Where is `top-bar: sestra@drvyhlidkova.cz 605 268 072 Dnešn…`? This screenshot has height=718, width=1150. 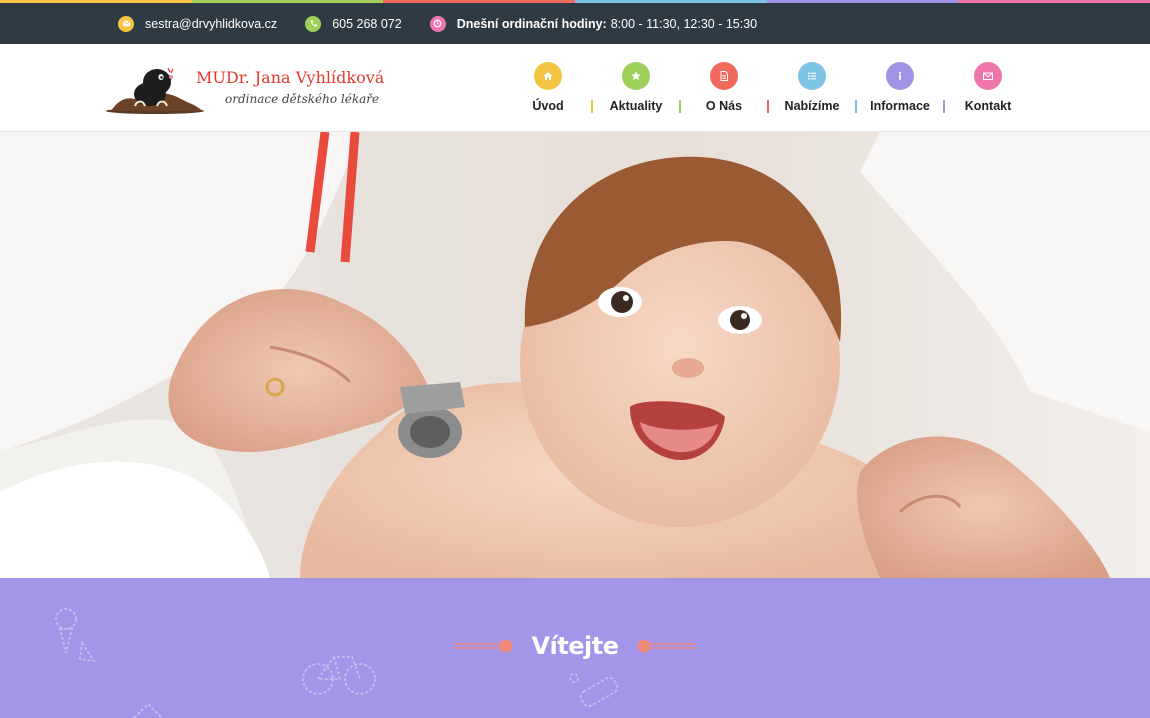
top-bar: sestra@drvyhlidkova.cz 605 268 072 Dnešn… is located at coordinates (575, 23).